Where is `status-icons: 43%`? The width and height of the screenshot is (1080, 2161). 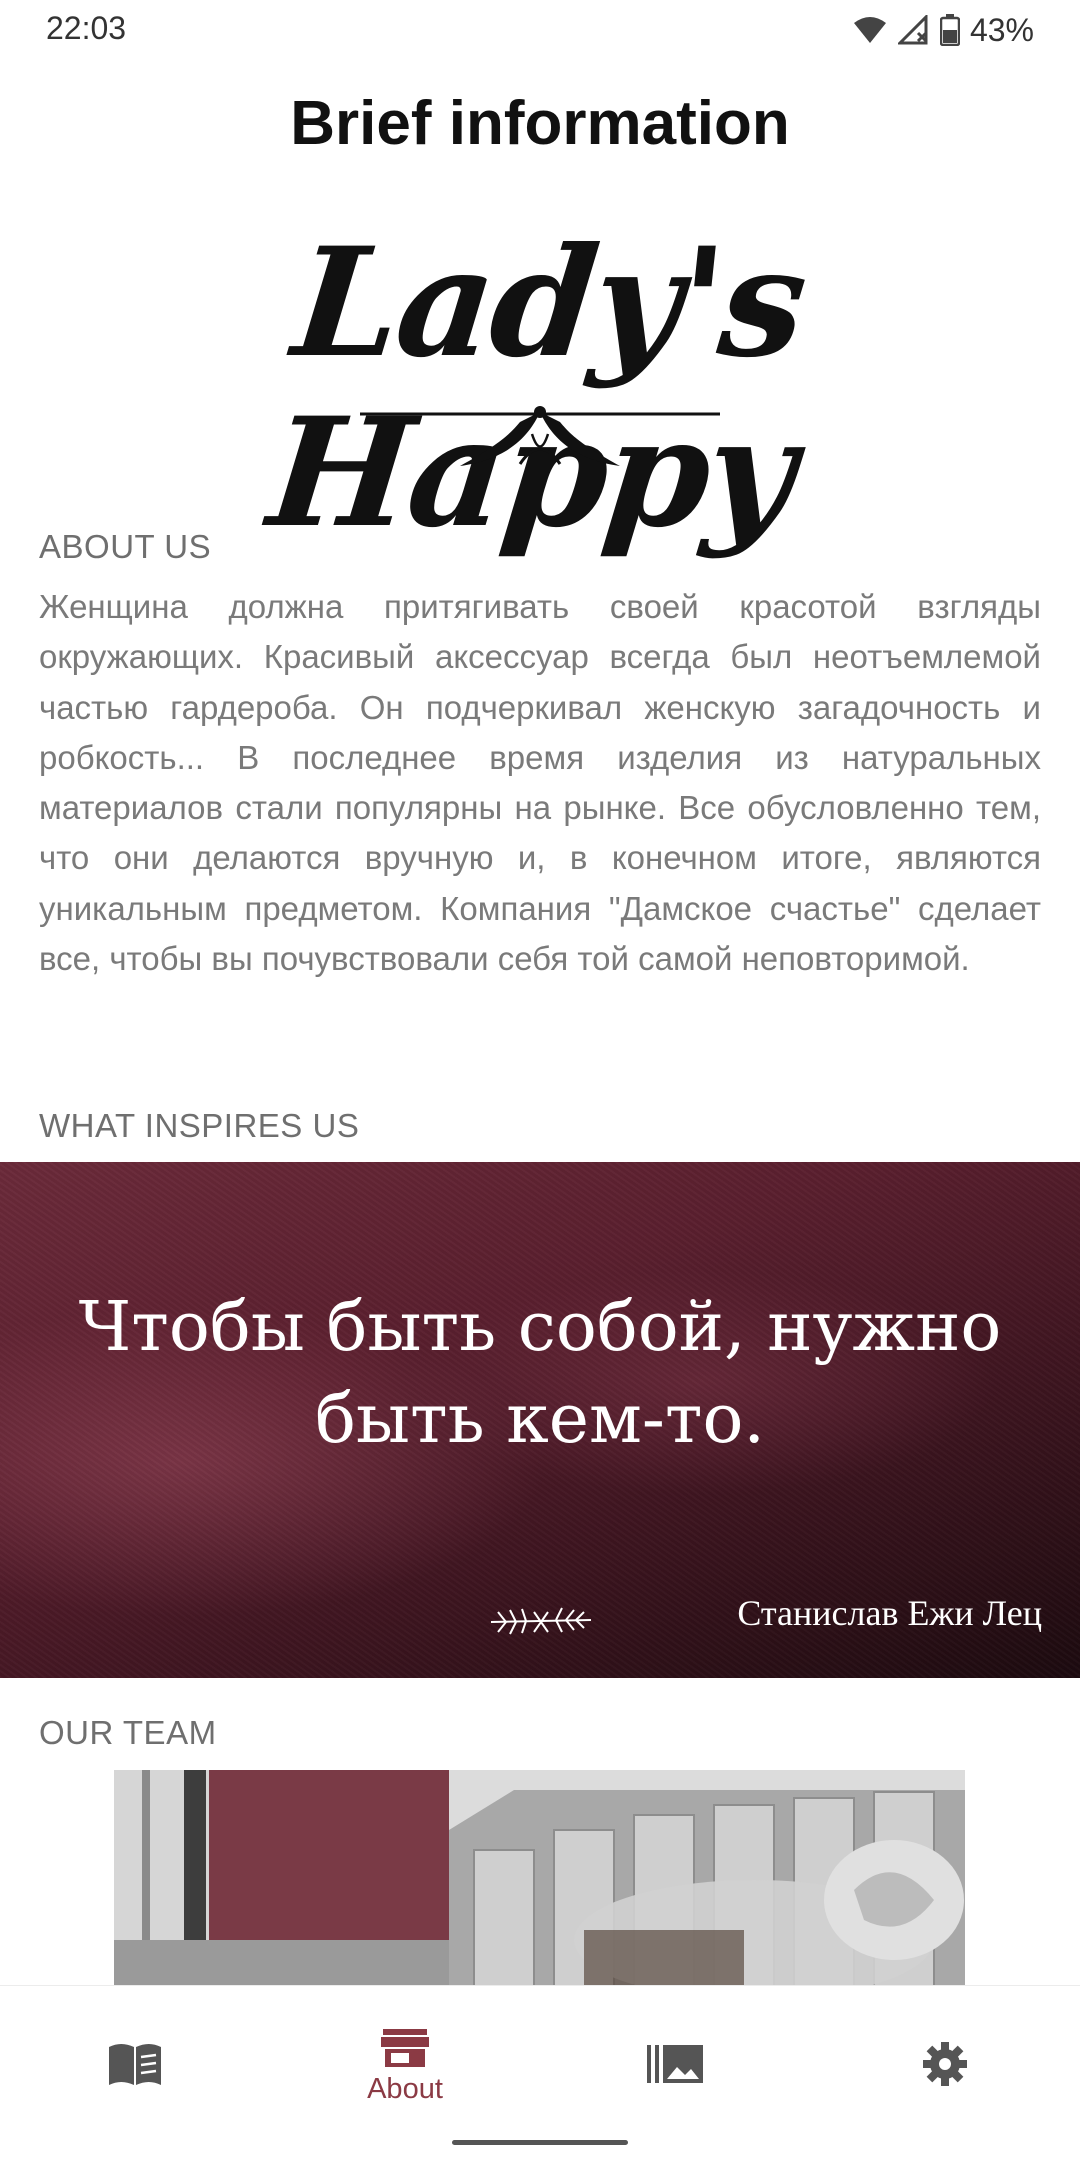 status-icons: 43% is located at coordinates (943, 30).